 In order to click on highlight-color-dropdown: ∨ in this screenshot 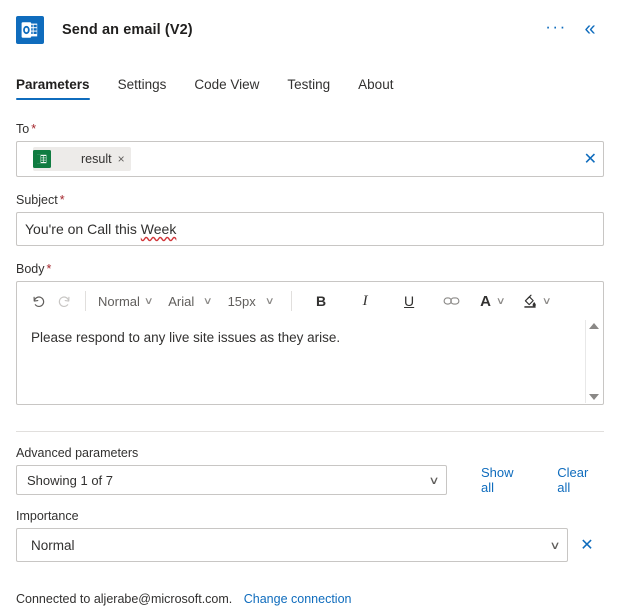, I will do `click(536, 301)`.